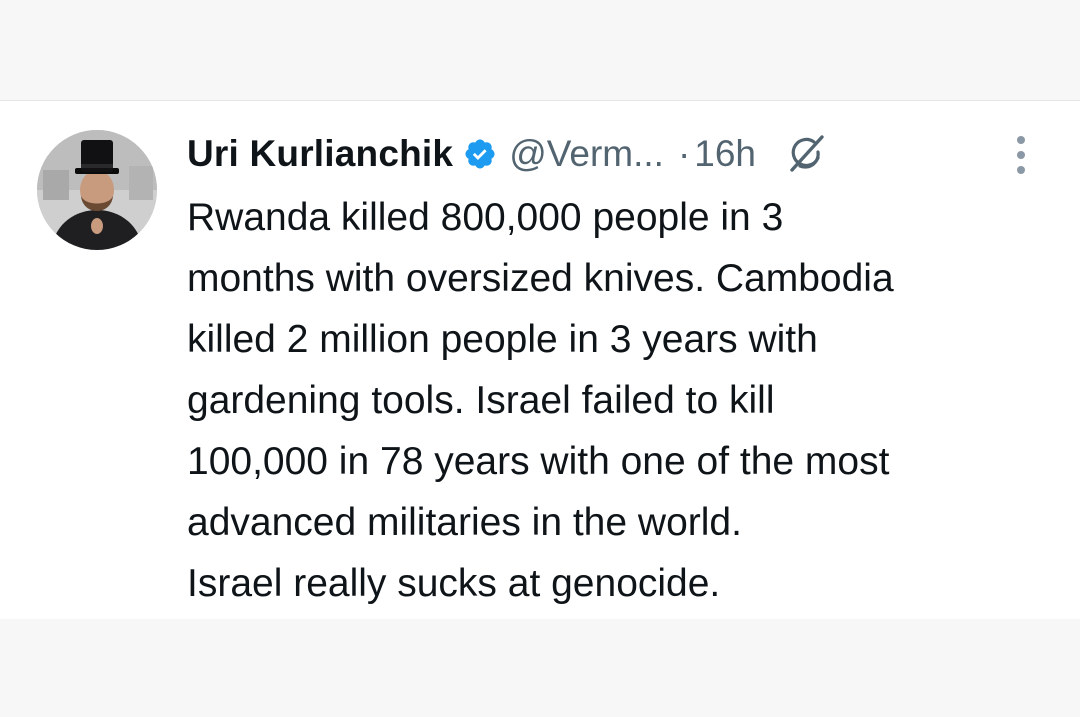 The width and height of the screenshot is (1080, 717). Describe the element at coordinates (320, 154) in the screenshot. I see `author-name: Uri Kurlianchik` at that location.